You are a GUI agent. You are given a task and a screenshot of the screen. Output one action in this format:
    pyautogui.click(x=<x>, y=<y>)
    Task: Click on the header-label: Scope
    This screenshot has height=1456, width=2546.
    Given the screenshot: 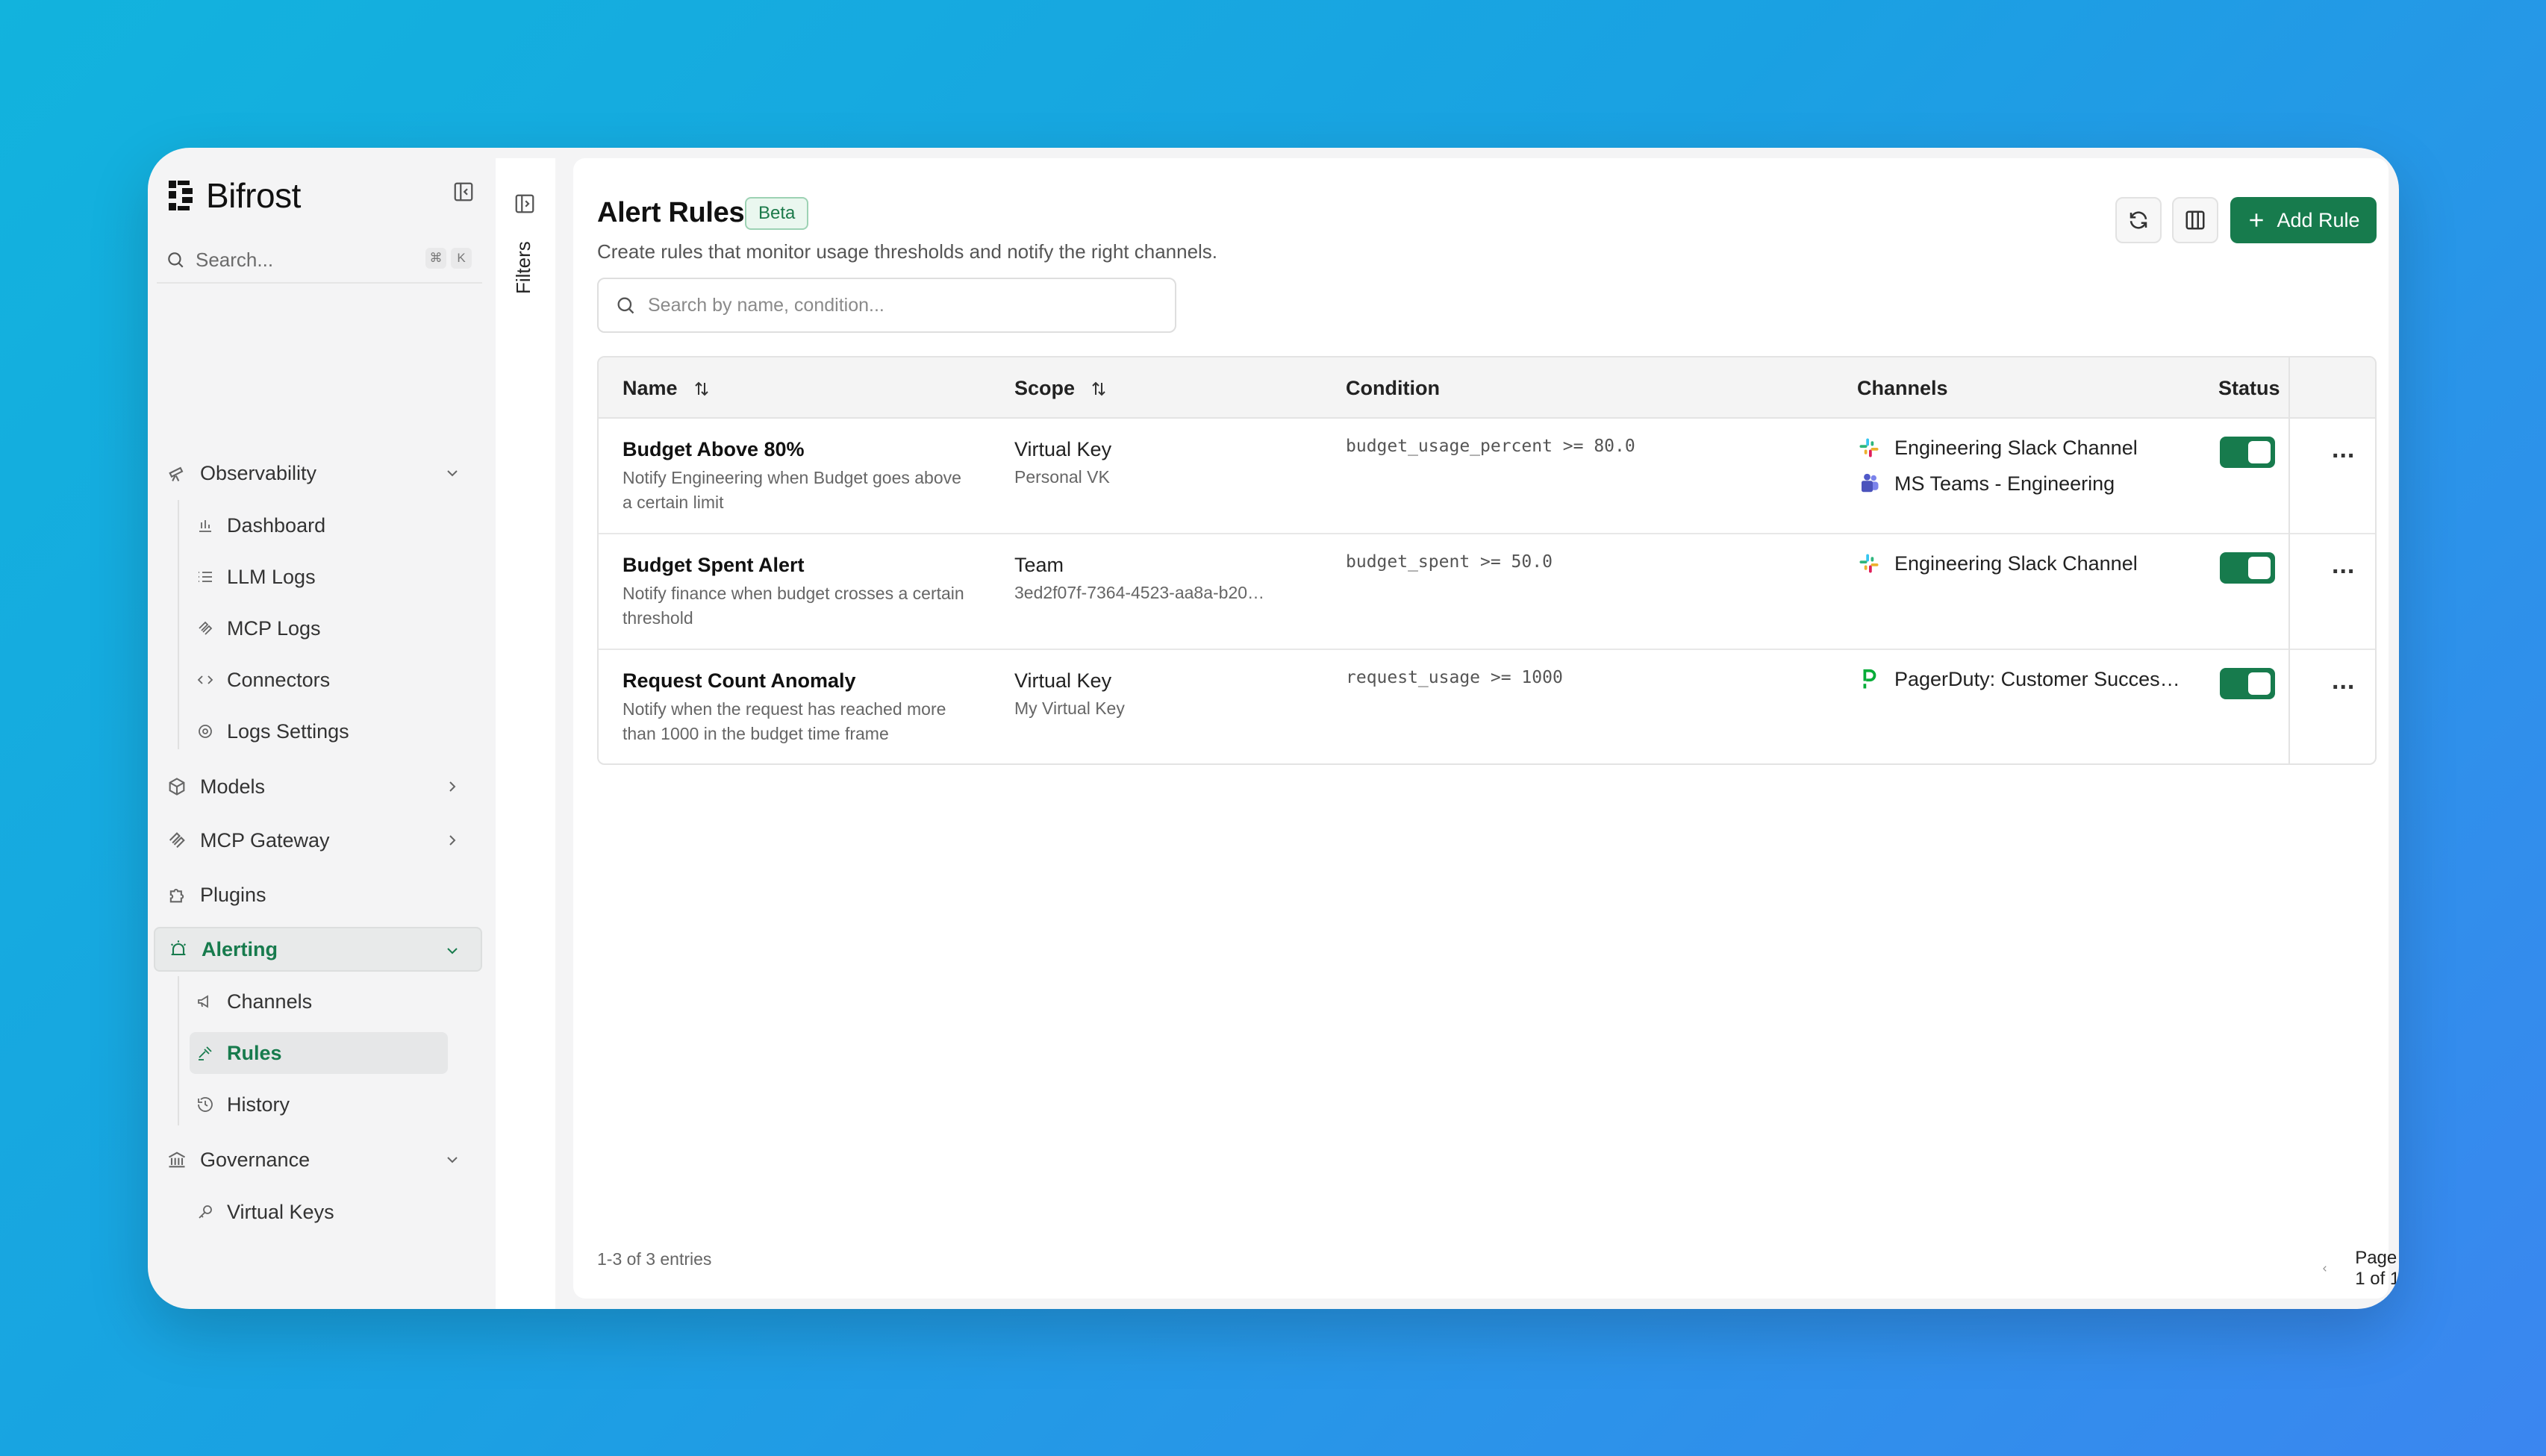 What is the action you would take?
    pyautogui.click(x=1045, y=388)
    